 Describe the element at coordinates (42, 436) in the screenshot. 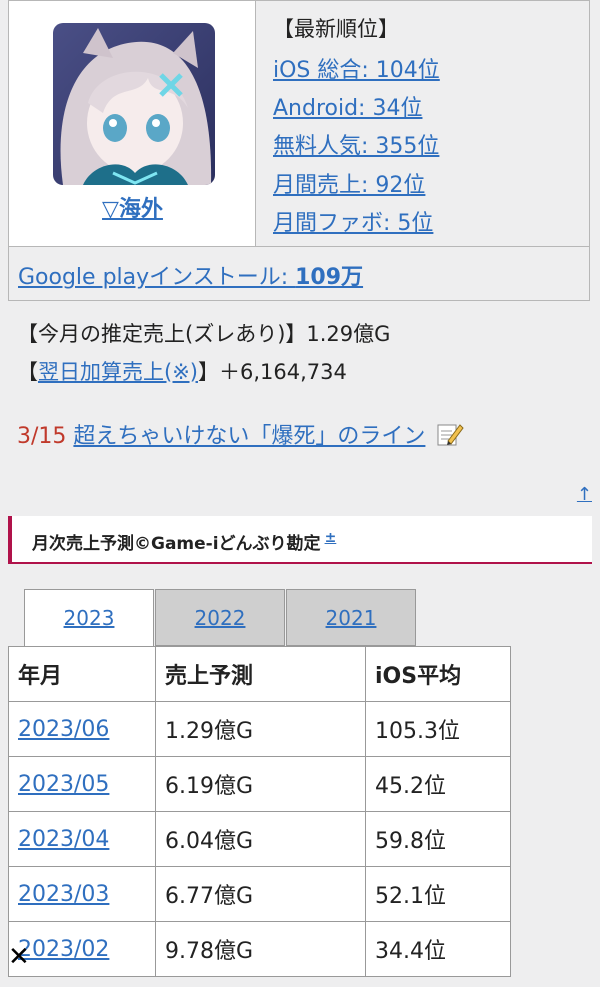

I see `event-date: 3/15` at that location.